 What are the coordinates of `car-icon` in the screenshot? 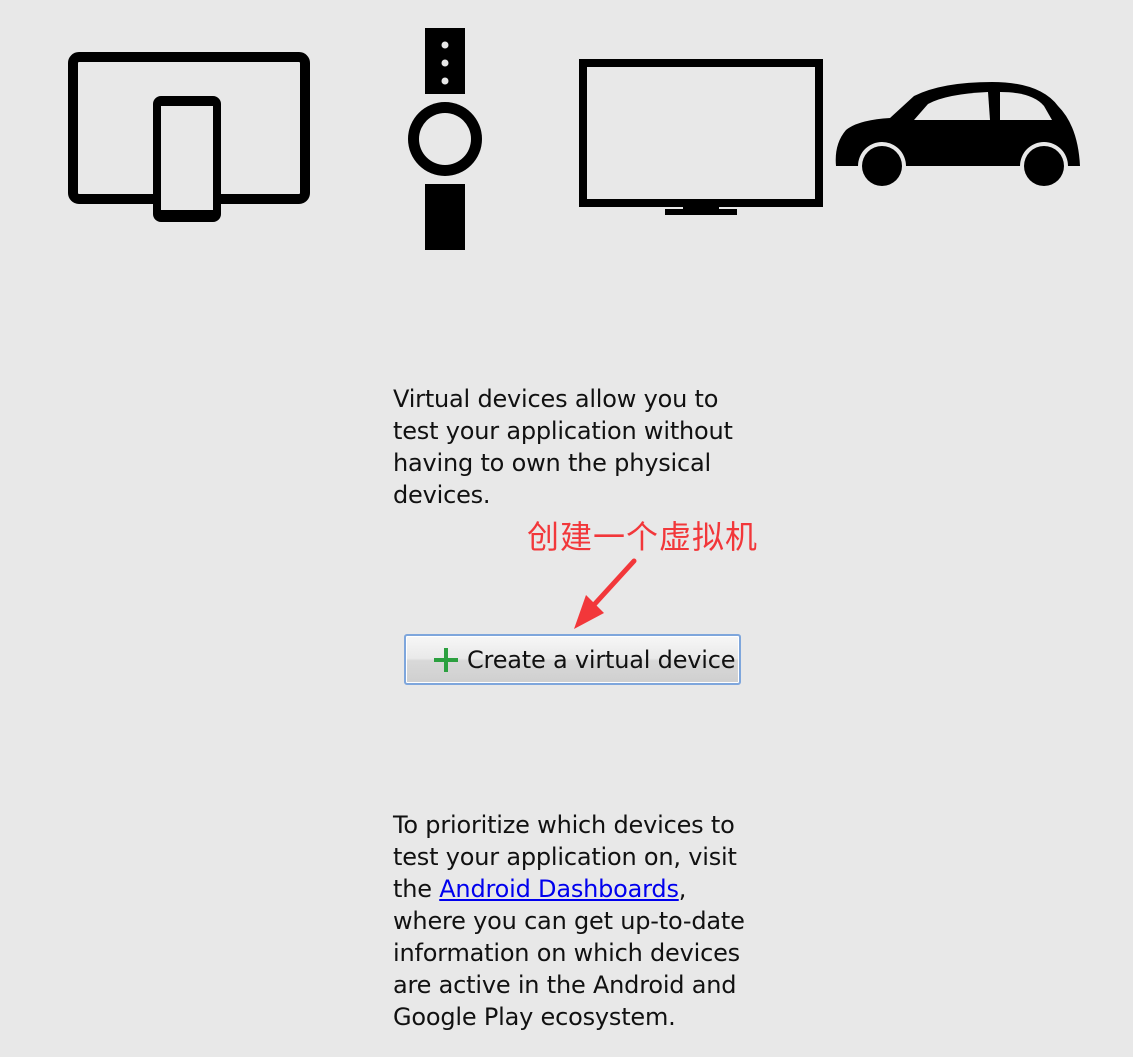 It's located at (957, 136).